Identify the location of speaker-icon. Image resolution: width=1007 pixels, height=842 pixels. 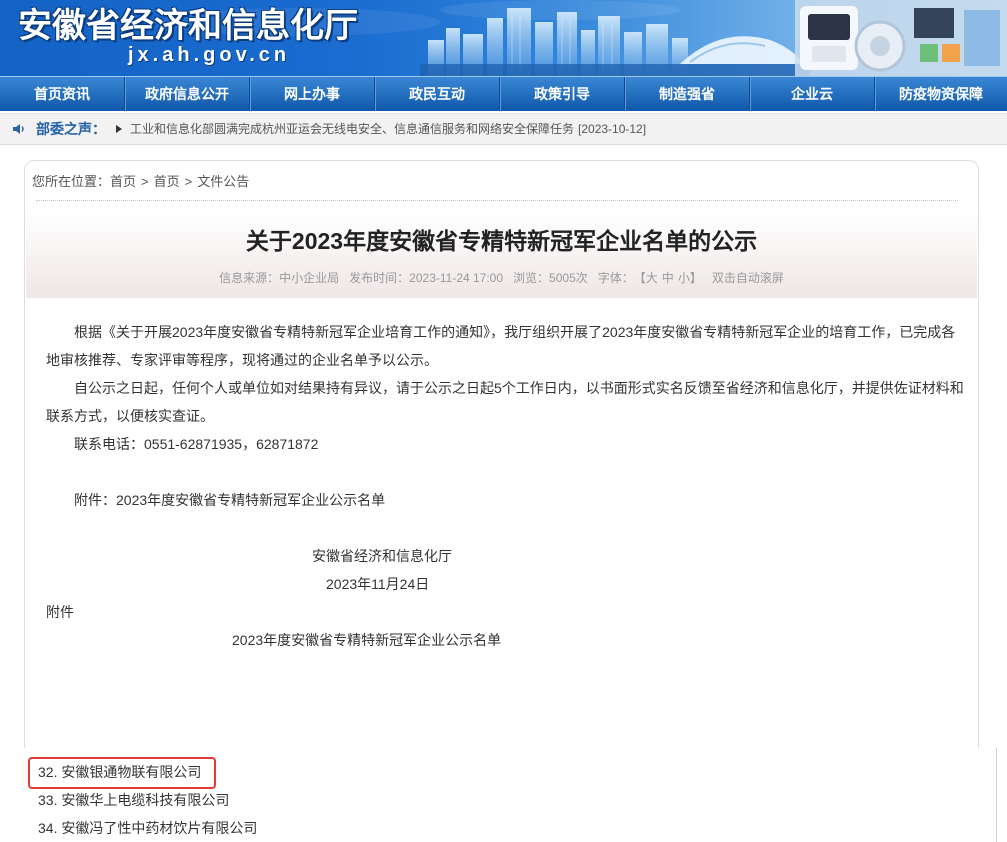
(18, 129).